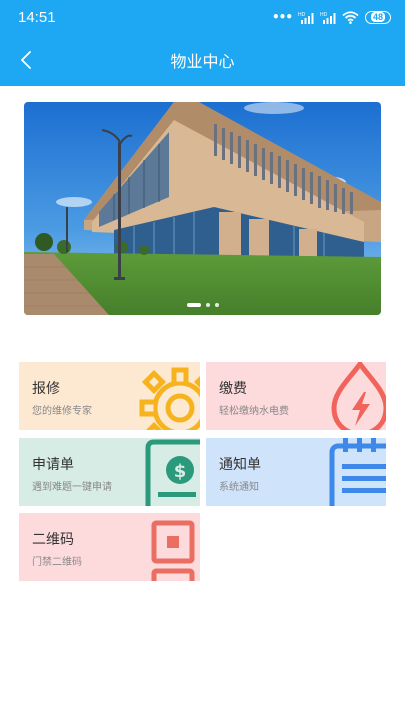 The width and height of the screenshot is (405, 720). Describe the element at coordinates (169, 398) in the screenshot. I see `gear-icon` at that location.